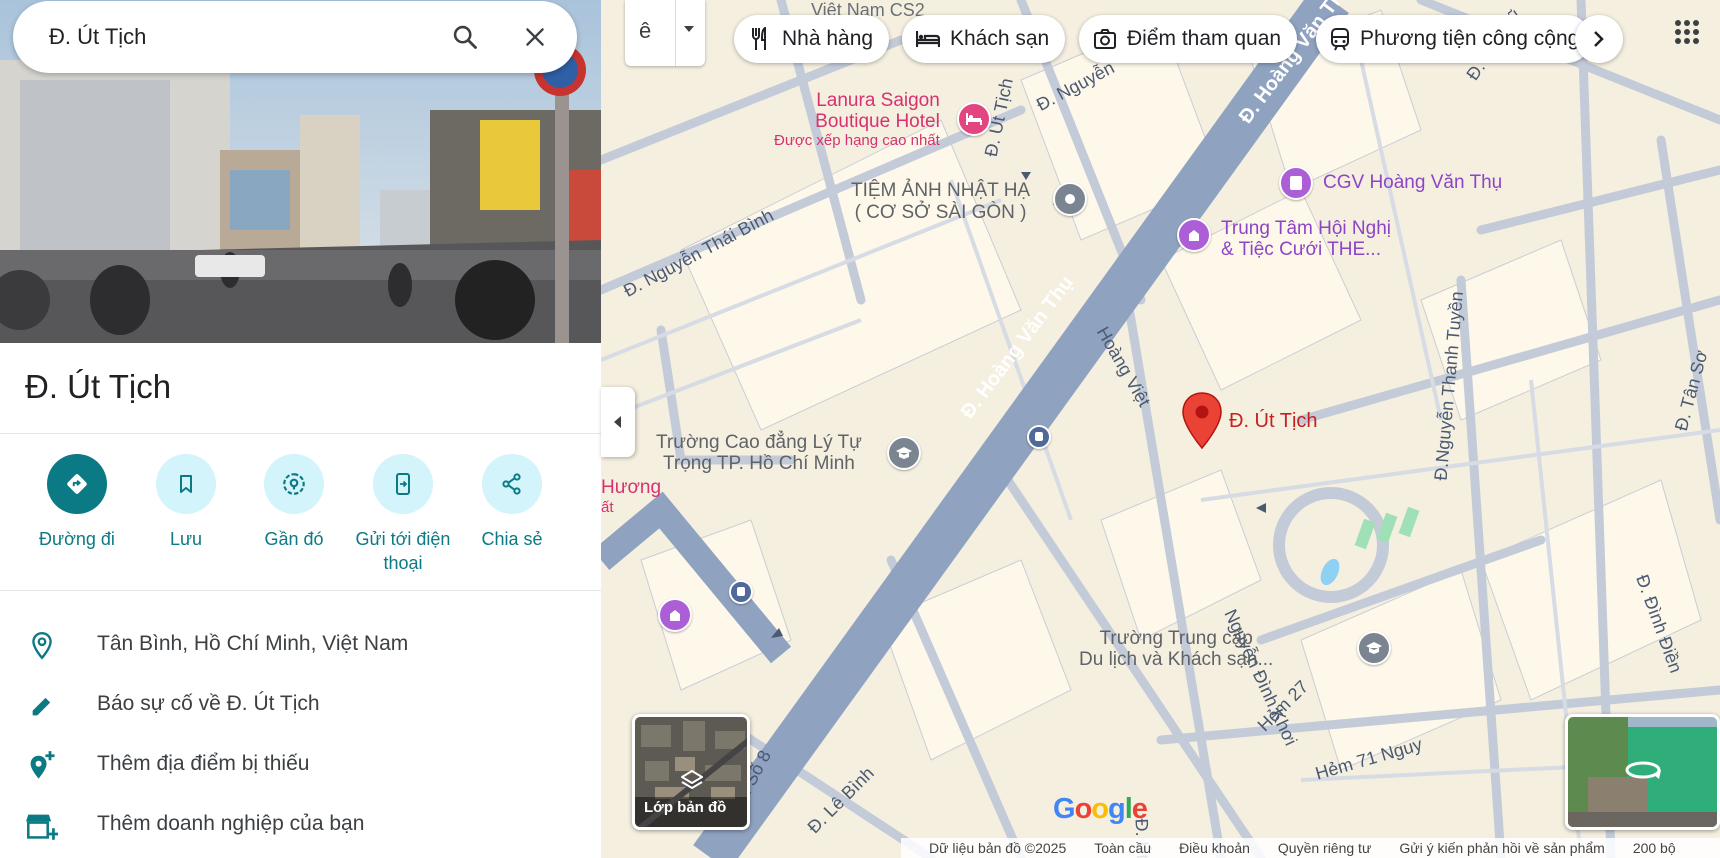 This screenshot has width=1720, height=858. What do you see at coordinates (689, 29) in the screenshot?
I see `chevron-down-icon` at bounding box center [689, 29].